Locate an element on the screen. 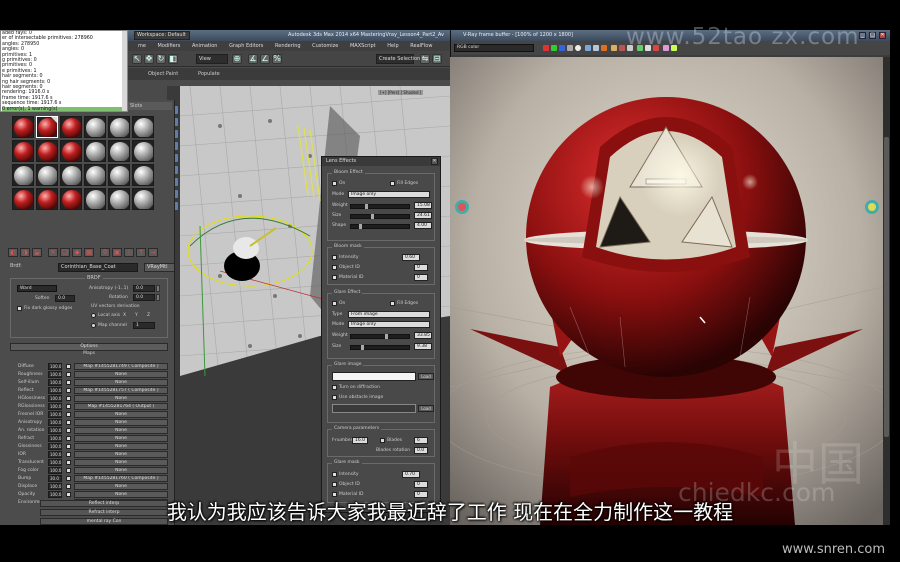 Image resolution: width=900 pixels, height=562 pixels. map-button: Map #1455281760 ( Composite ) is located at coordinates (121, 478).